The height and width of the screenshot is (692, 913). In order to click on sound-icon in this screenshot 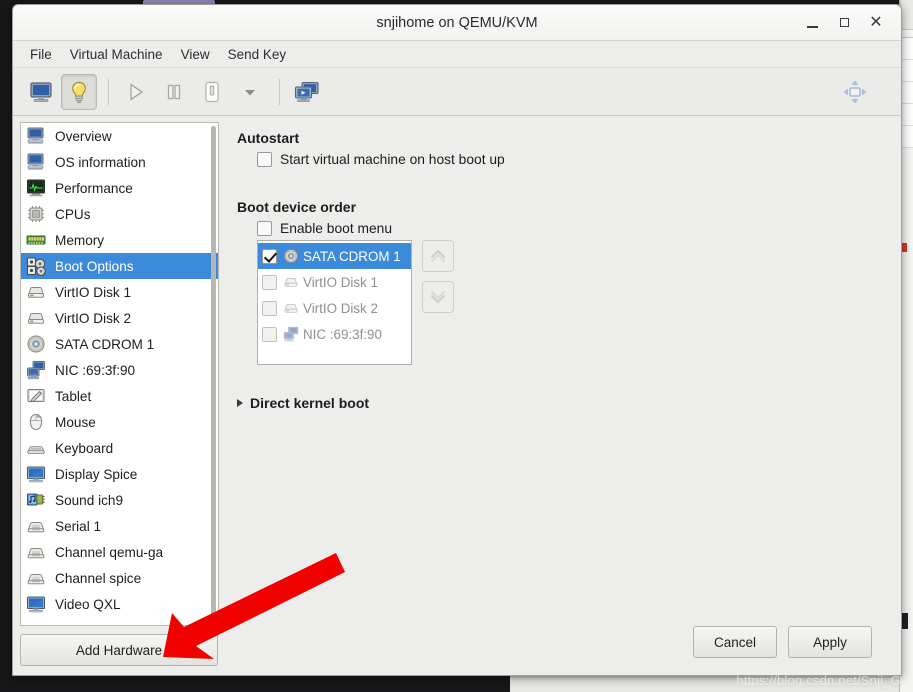, I will do `click(36, 499)`.